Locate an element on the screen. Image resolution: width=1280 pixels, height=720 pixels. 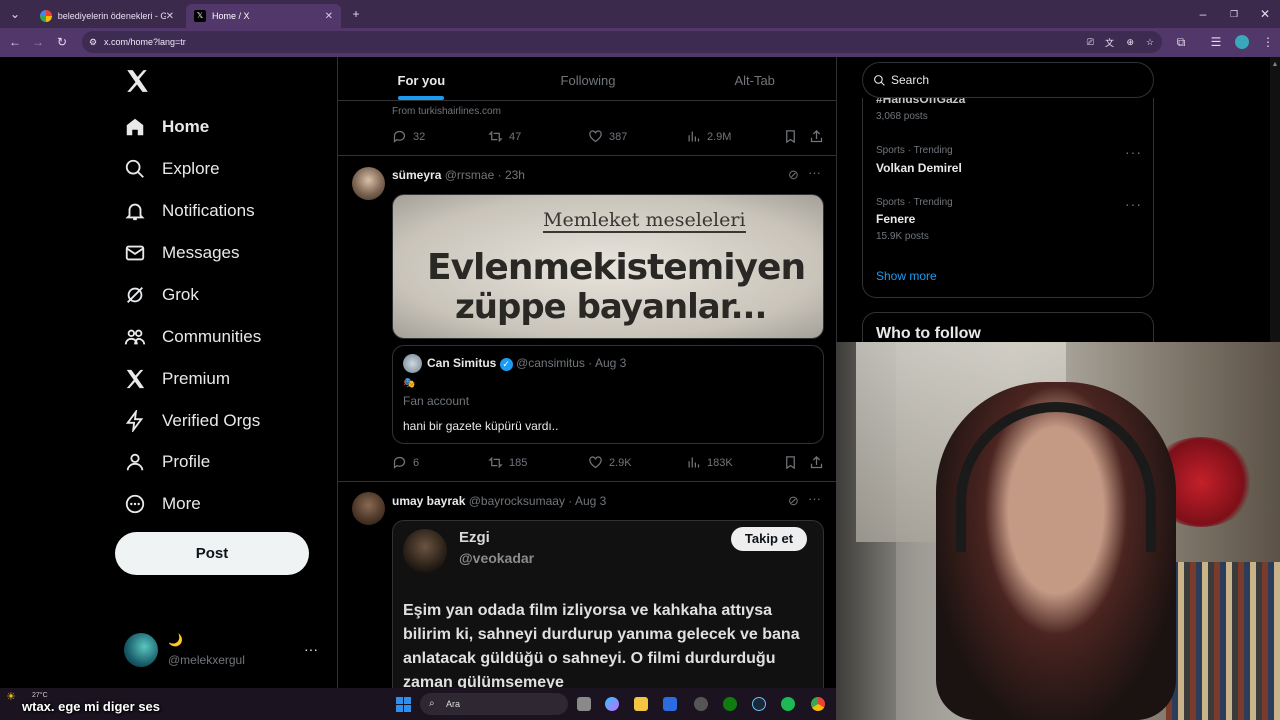
sidebar-item-messages: Messages is located at coordinates (181, 253).